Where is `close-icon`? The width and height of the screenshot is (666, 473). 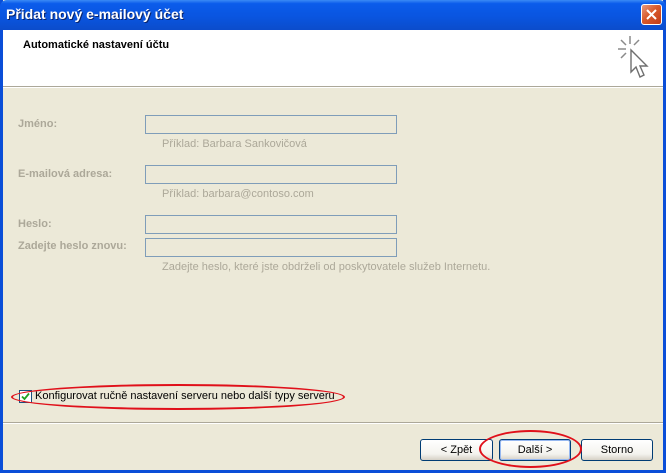
close-icon is located at coordinates (651, 14).